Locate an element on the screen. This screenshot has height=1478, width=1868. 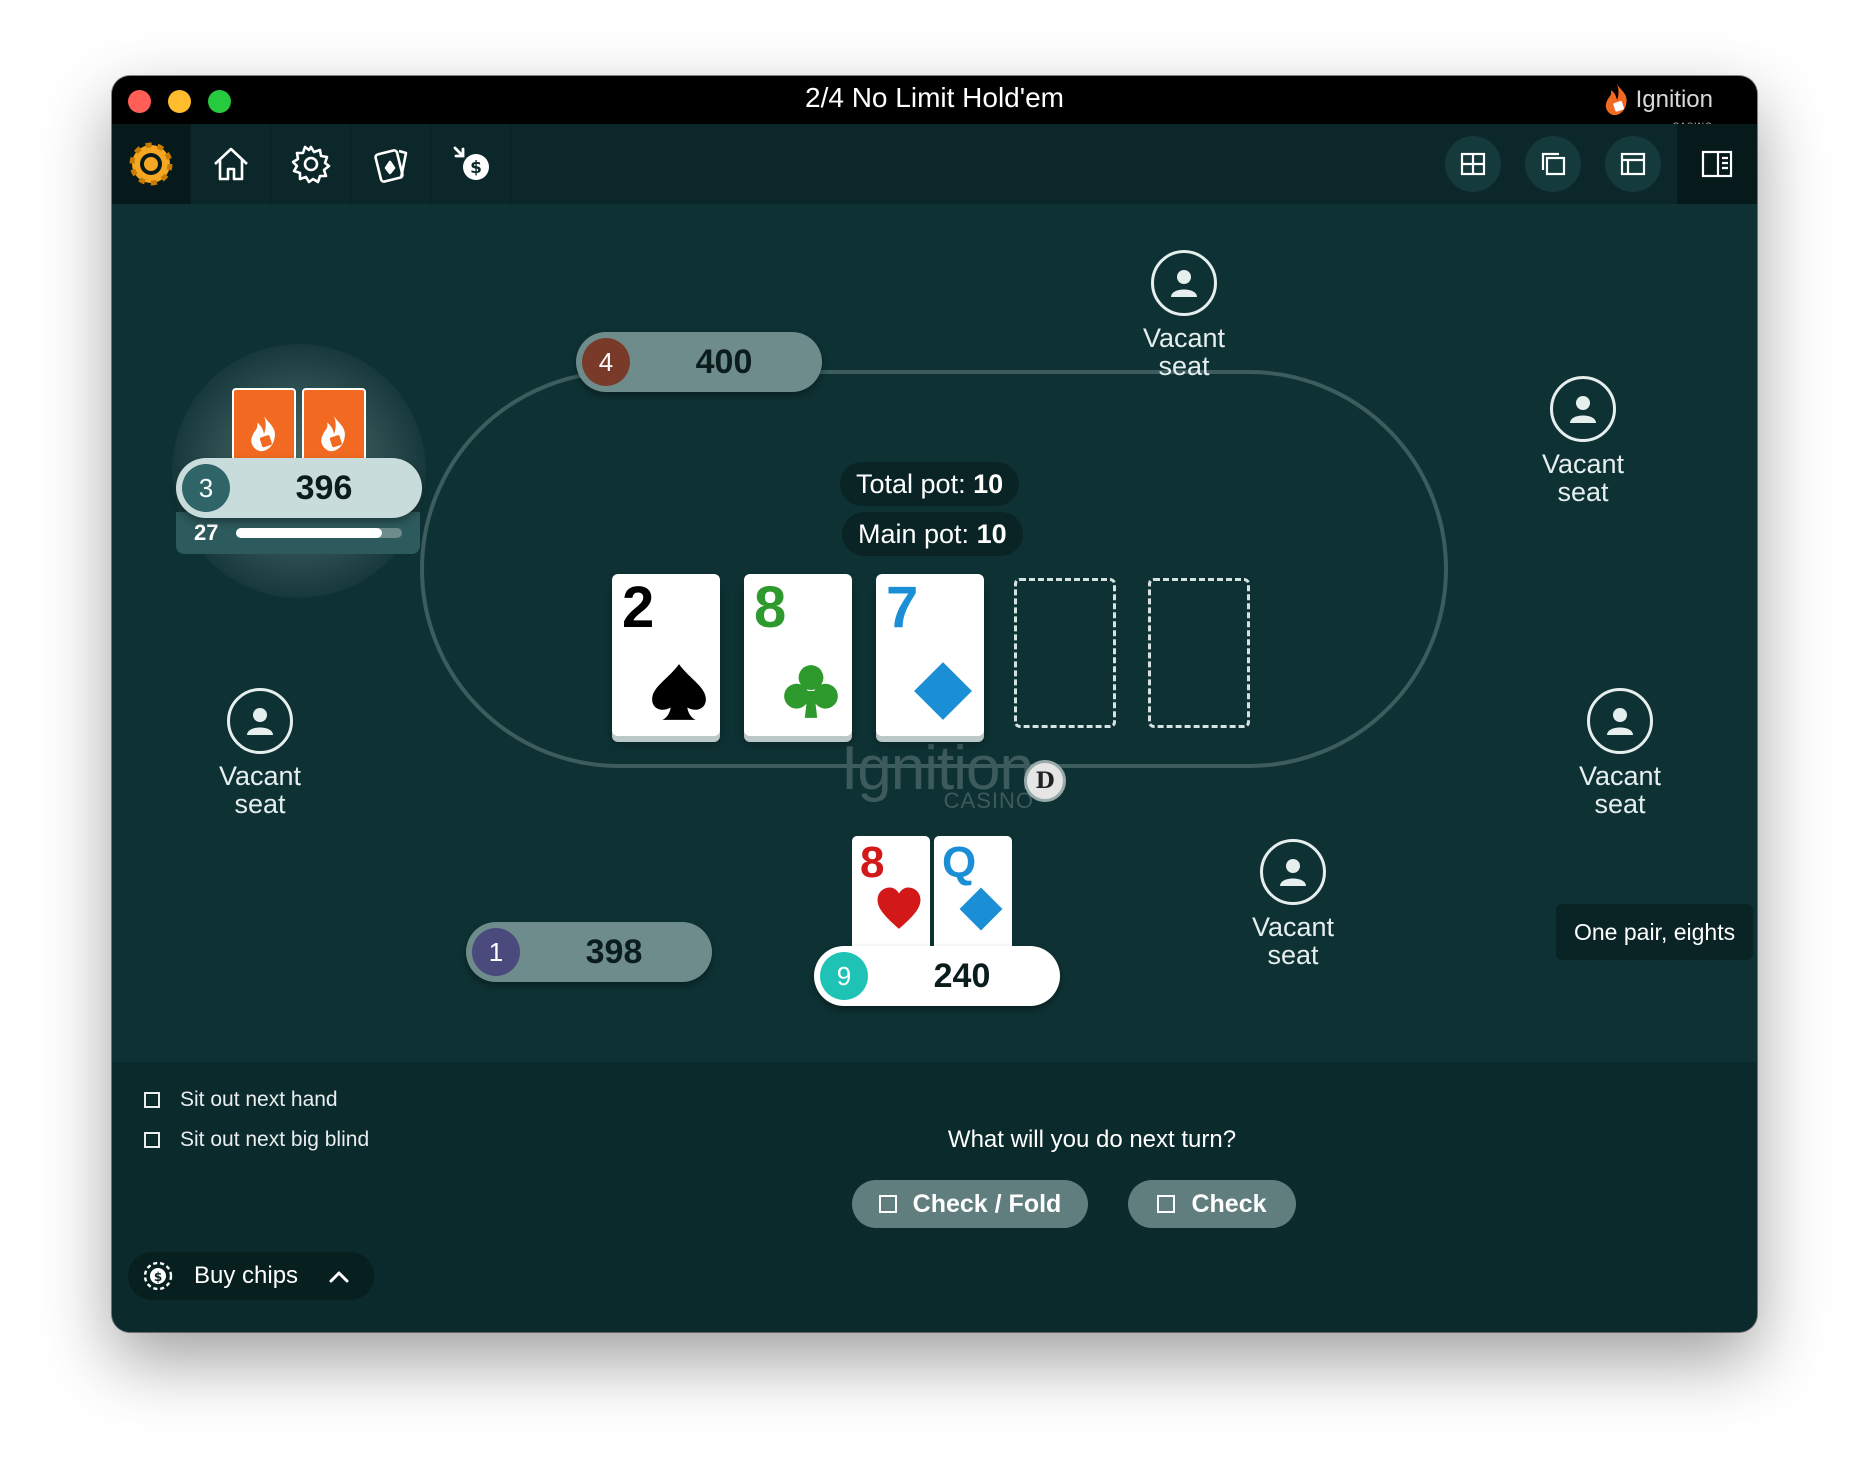
main-pot-value: 10 is located at coordinates (991, 534).